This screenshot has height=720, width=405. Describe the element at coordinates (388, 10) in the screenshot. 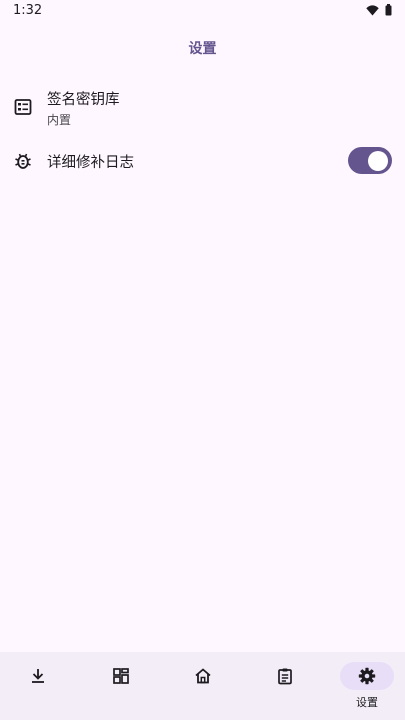

I see `battery-icon` at that location.